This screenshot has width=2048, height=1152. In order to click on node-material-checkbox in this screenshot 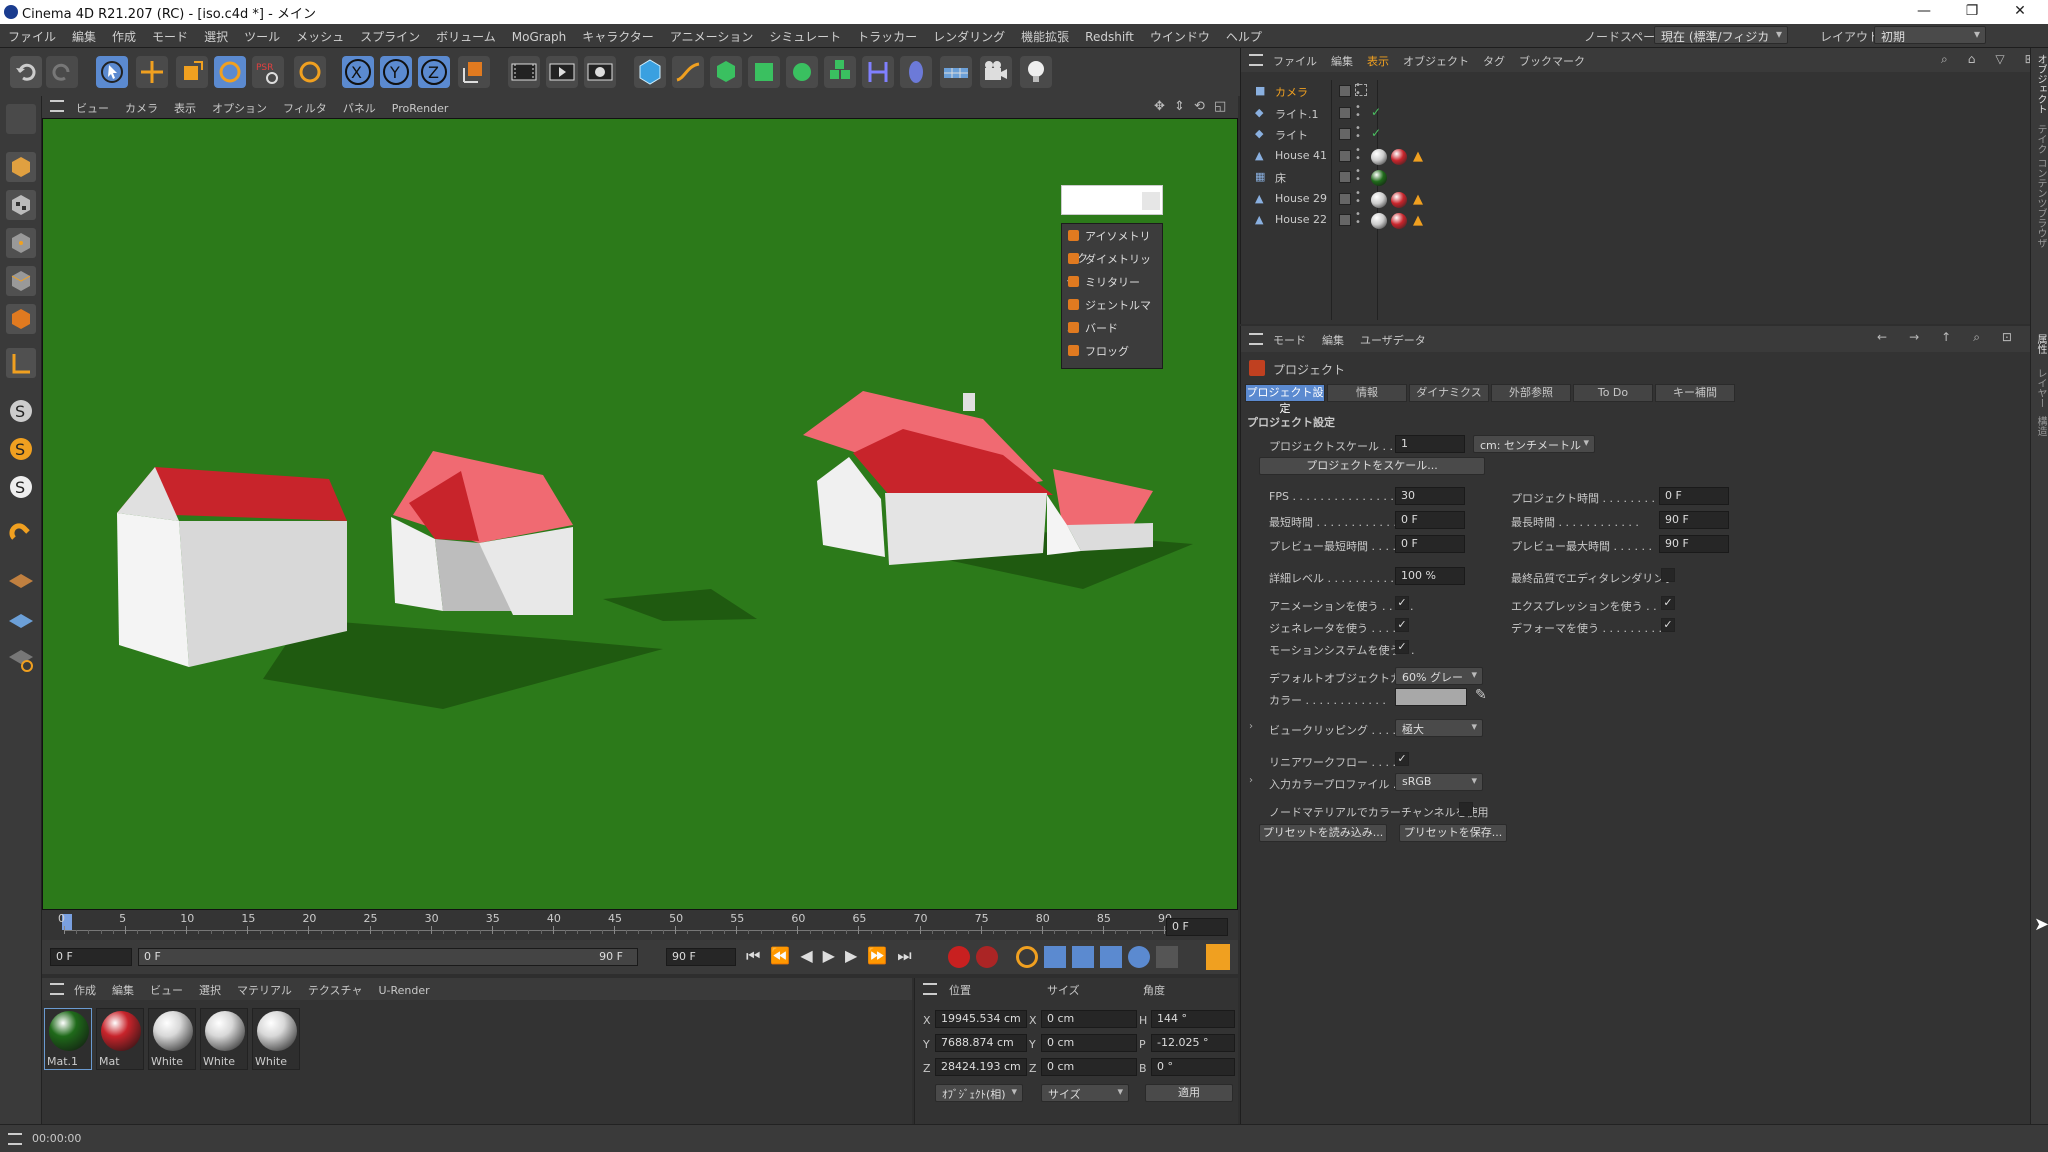, I will do `click(1466, 809)`.